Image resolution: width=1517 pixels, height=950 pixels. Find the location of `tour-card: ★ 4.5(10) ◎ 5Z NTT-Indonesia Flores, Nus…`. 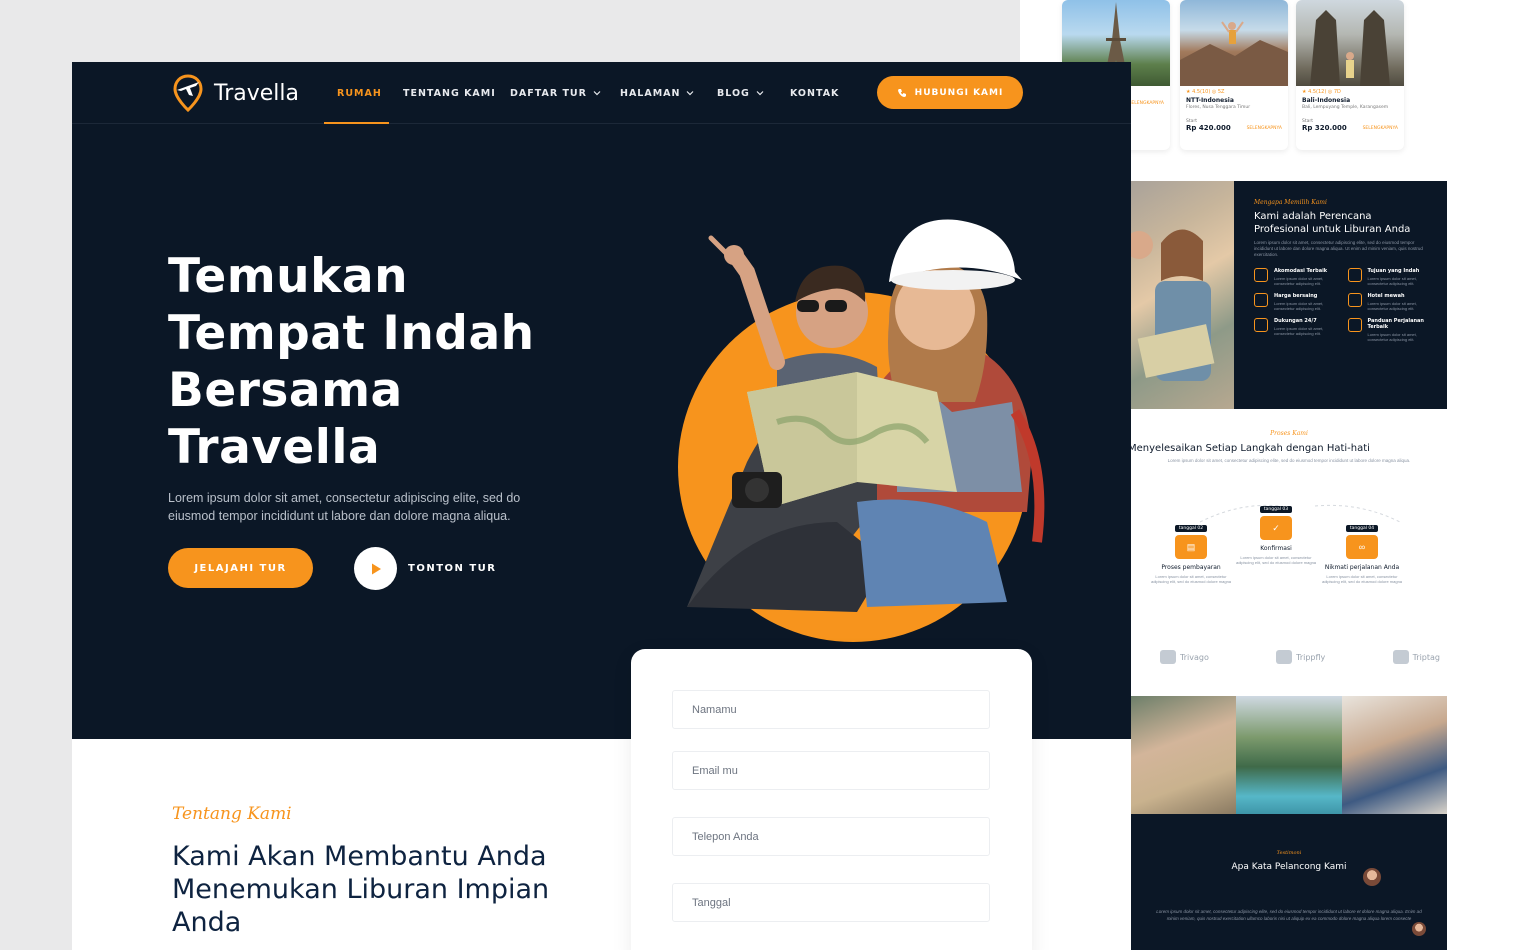

tour-card: ★ 4.5(10) ◎ 5Z NTT-Indonesia Flores, Nus… is located at coordinates (1234, 75).